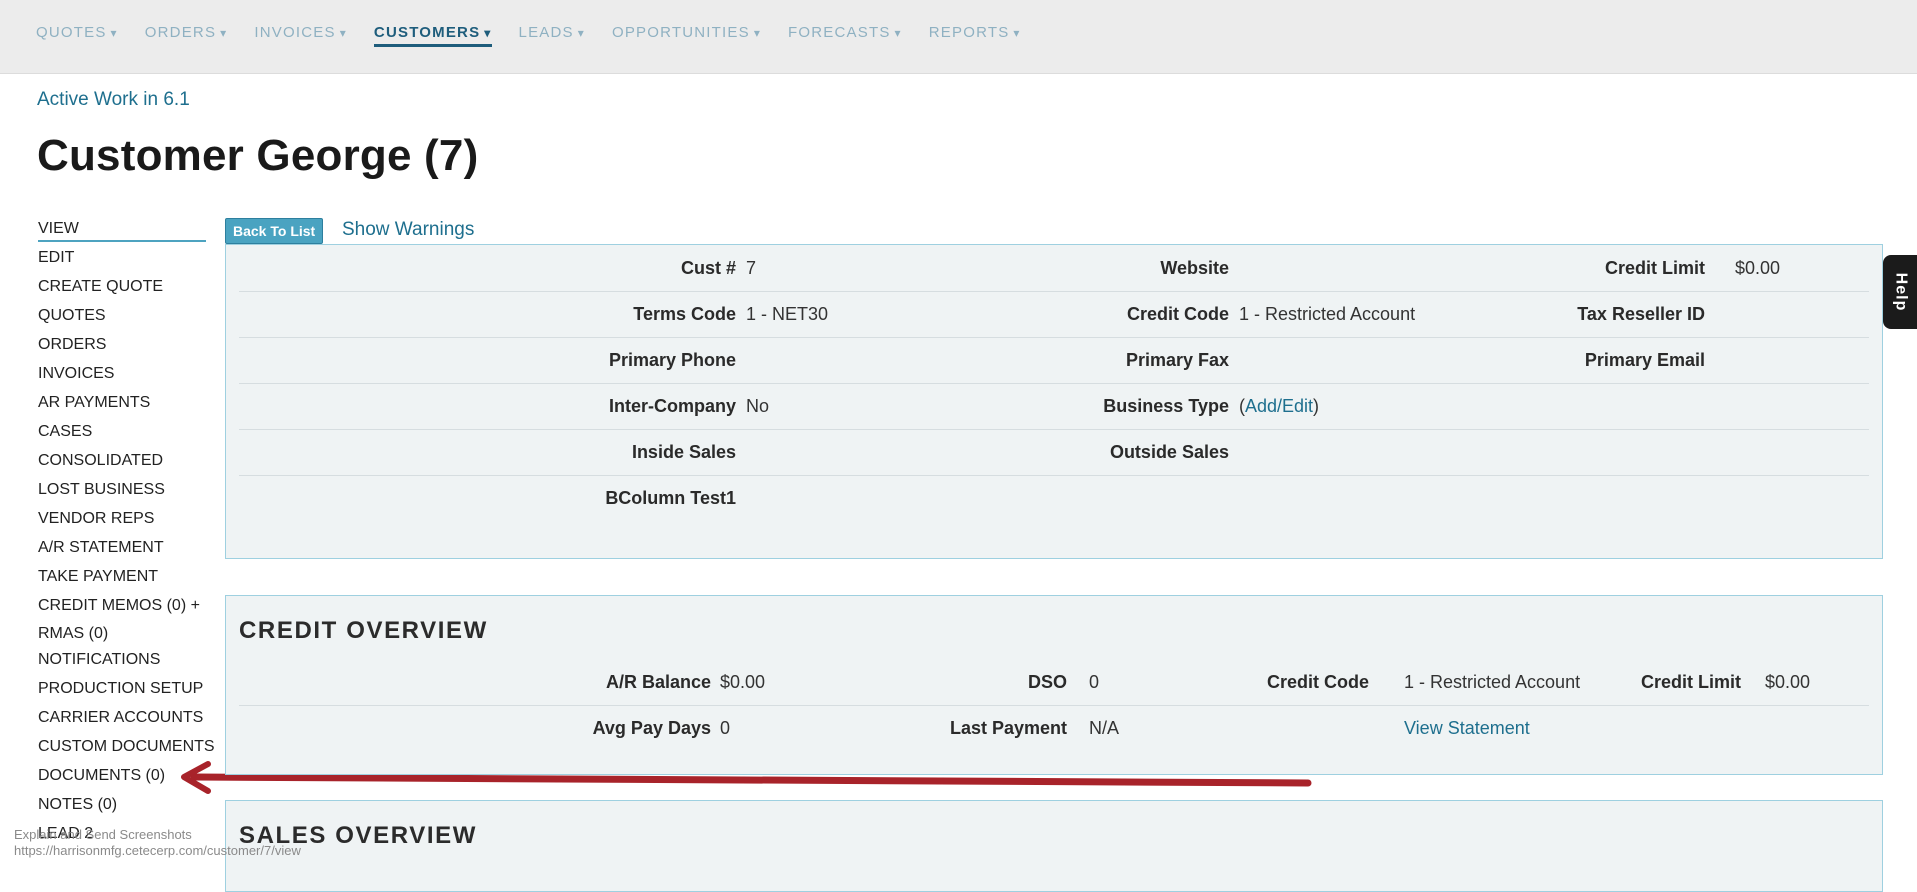 The width and height of the screenshot is (1917, 892). Describe the element at coordinates (1169, 452) in the screenshot. I see `outside-sales-label: Outside Sales` at that location.